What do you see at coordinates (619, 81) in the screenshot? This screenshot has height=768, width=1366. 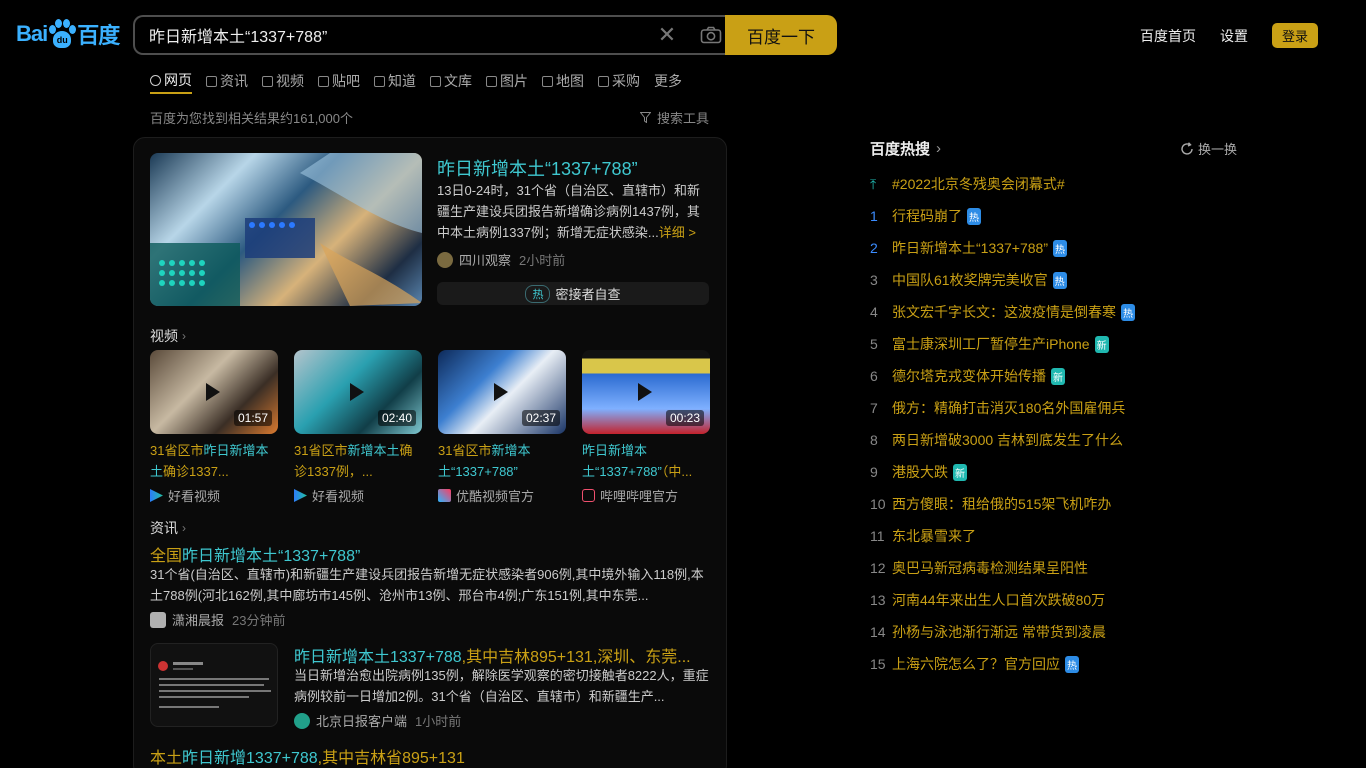 I see `tab-shopping: 采购` at bounding box center [619, 81].